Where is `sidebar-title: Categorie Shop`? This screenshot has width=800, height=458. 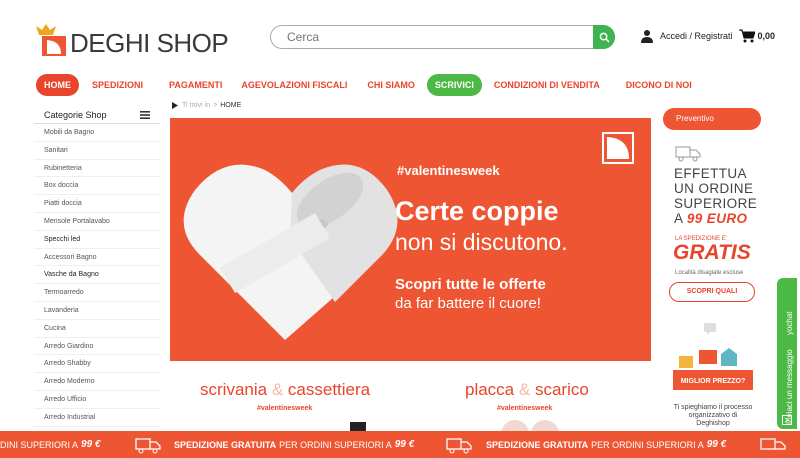 sidebar-title: Categorie Shop is located at coordinates (75, 114).